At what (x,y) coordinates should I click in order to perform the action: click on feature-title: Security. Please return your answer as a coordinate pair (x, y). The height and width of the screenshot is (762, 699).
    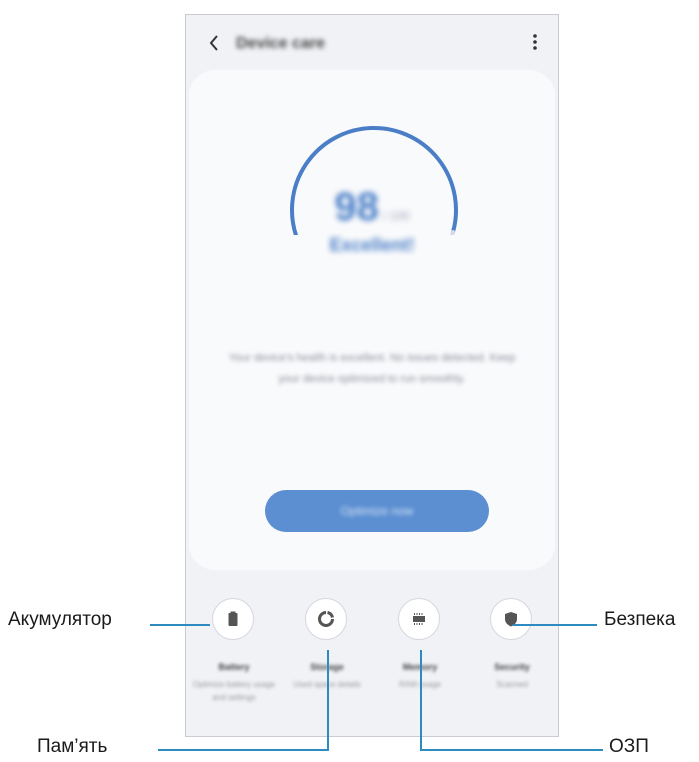
    Looking at the image, I should click on (512, 667).